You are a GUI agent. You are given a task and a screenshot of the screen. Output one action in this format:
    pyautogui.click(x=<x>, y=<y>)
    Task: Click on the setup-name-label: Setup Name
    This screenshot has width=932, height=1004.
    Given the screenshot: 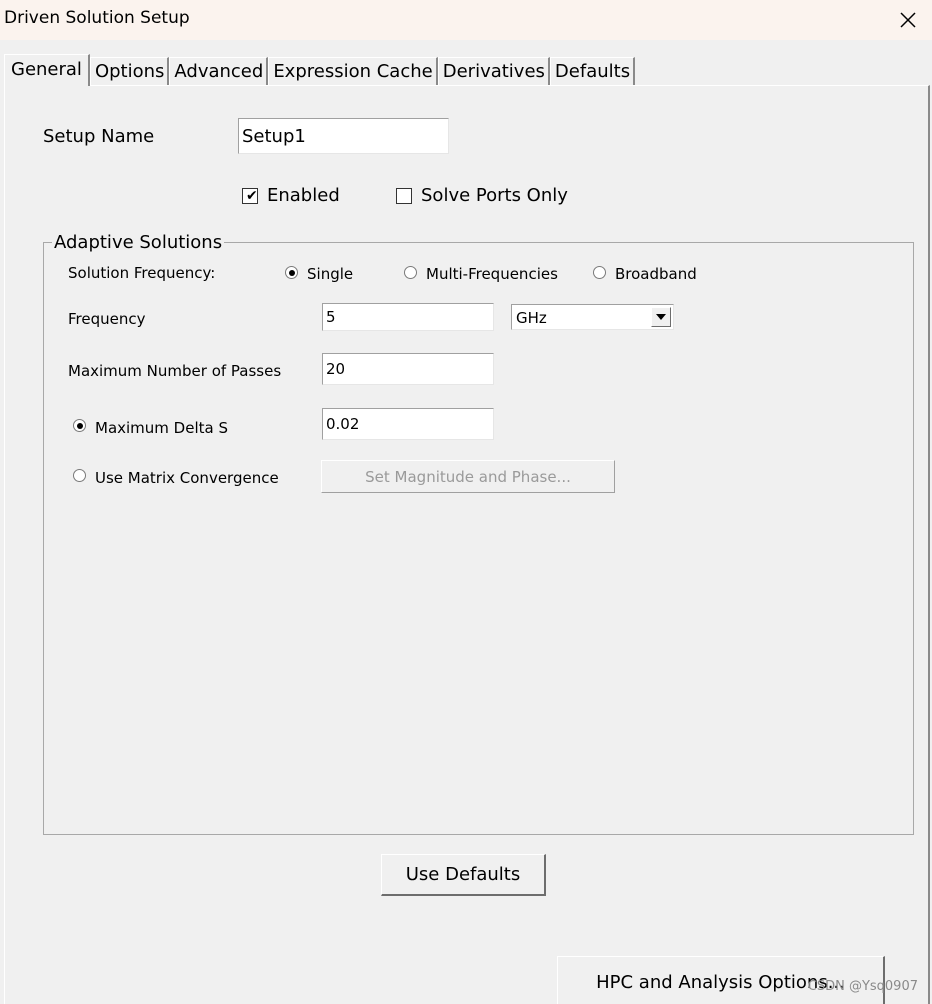 What is the action you would take?
    pyautogui.click(x=99, y=136)
    